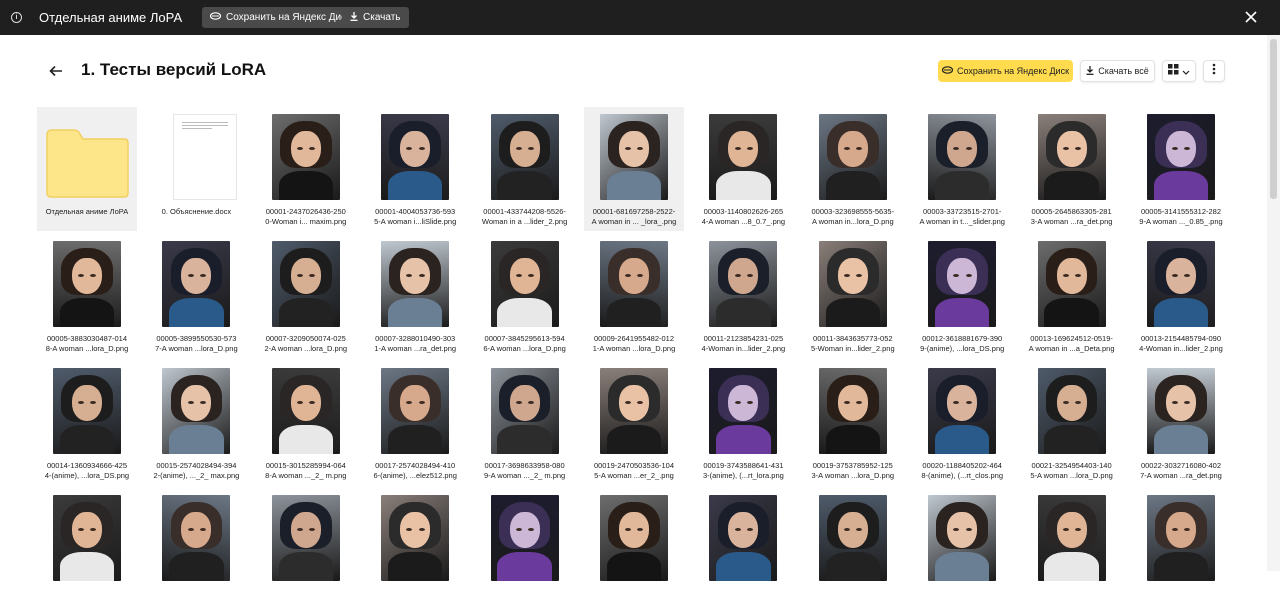 This screenshot has height=612, width=1280. What do you see at coordinates (1179, 71) in the screenshot?
I see `view-mode-button` at bounding box center [1179, 71].